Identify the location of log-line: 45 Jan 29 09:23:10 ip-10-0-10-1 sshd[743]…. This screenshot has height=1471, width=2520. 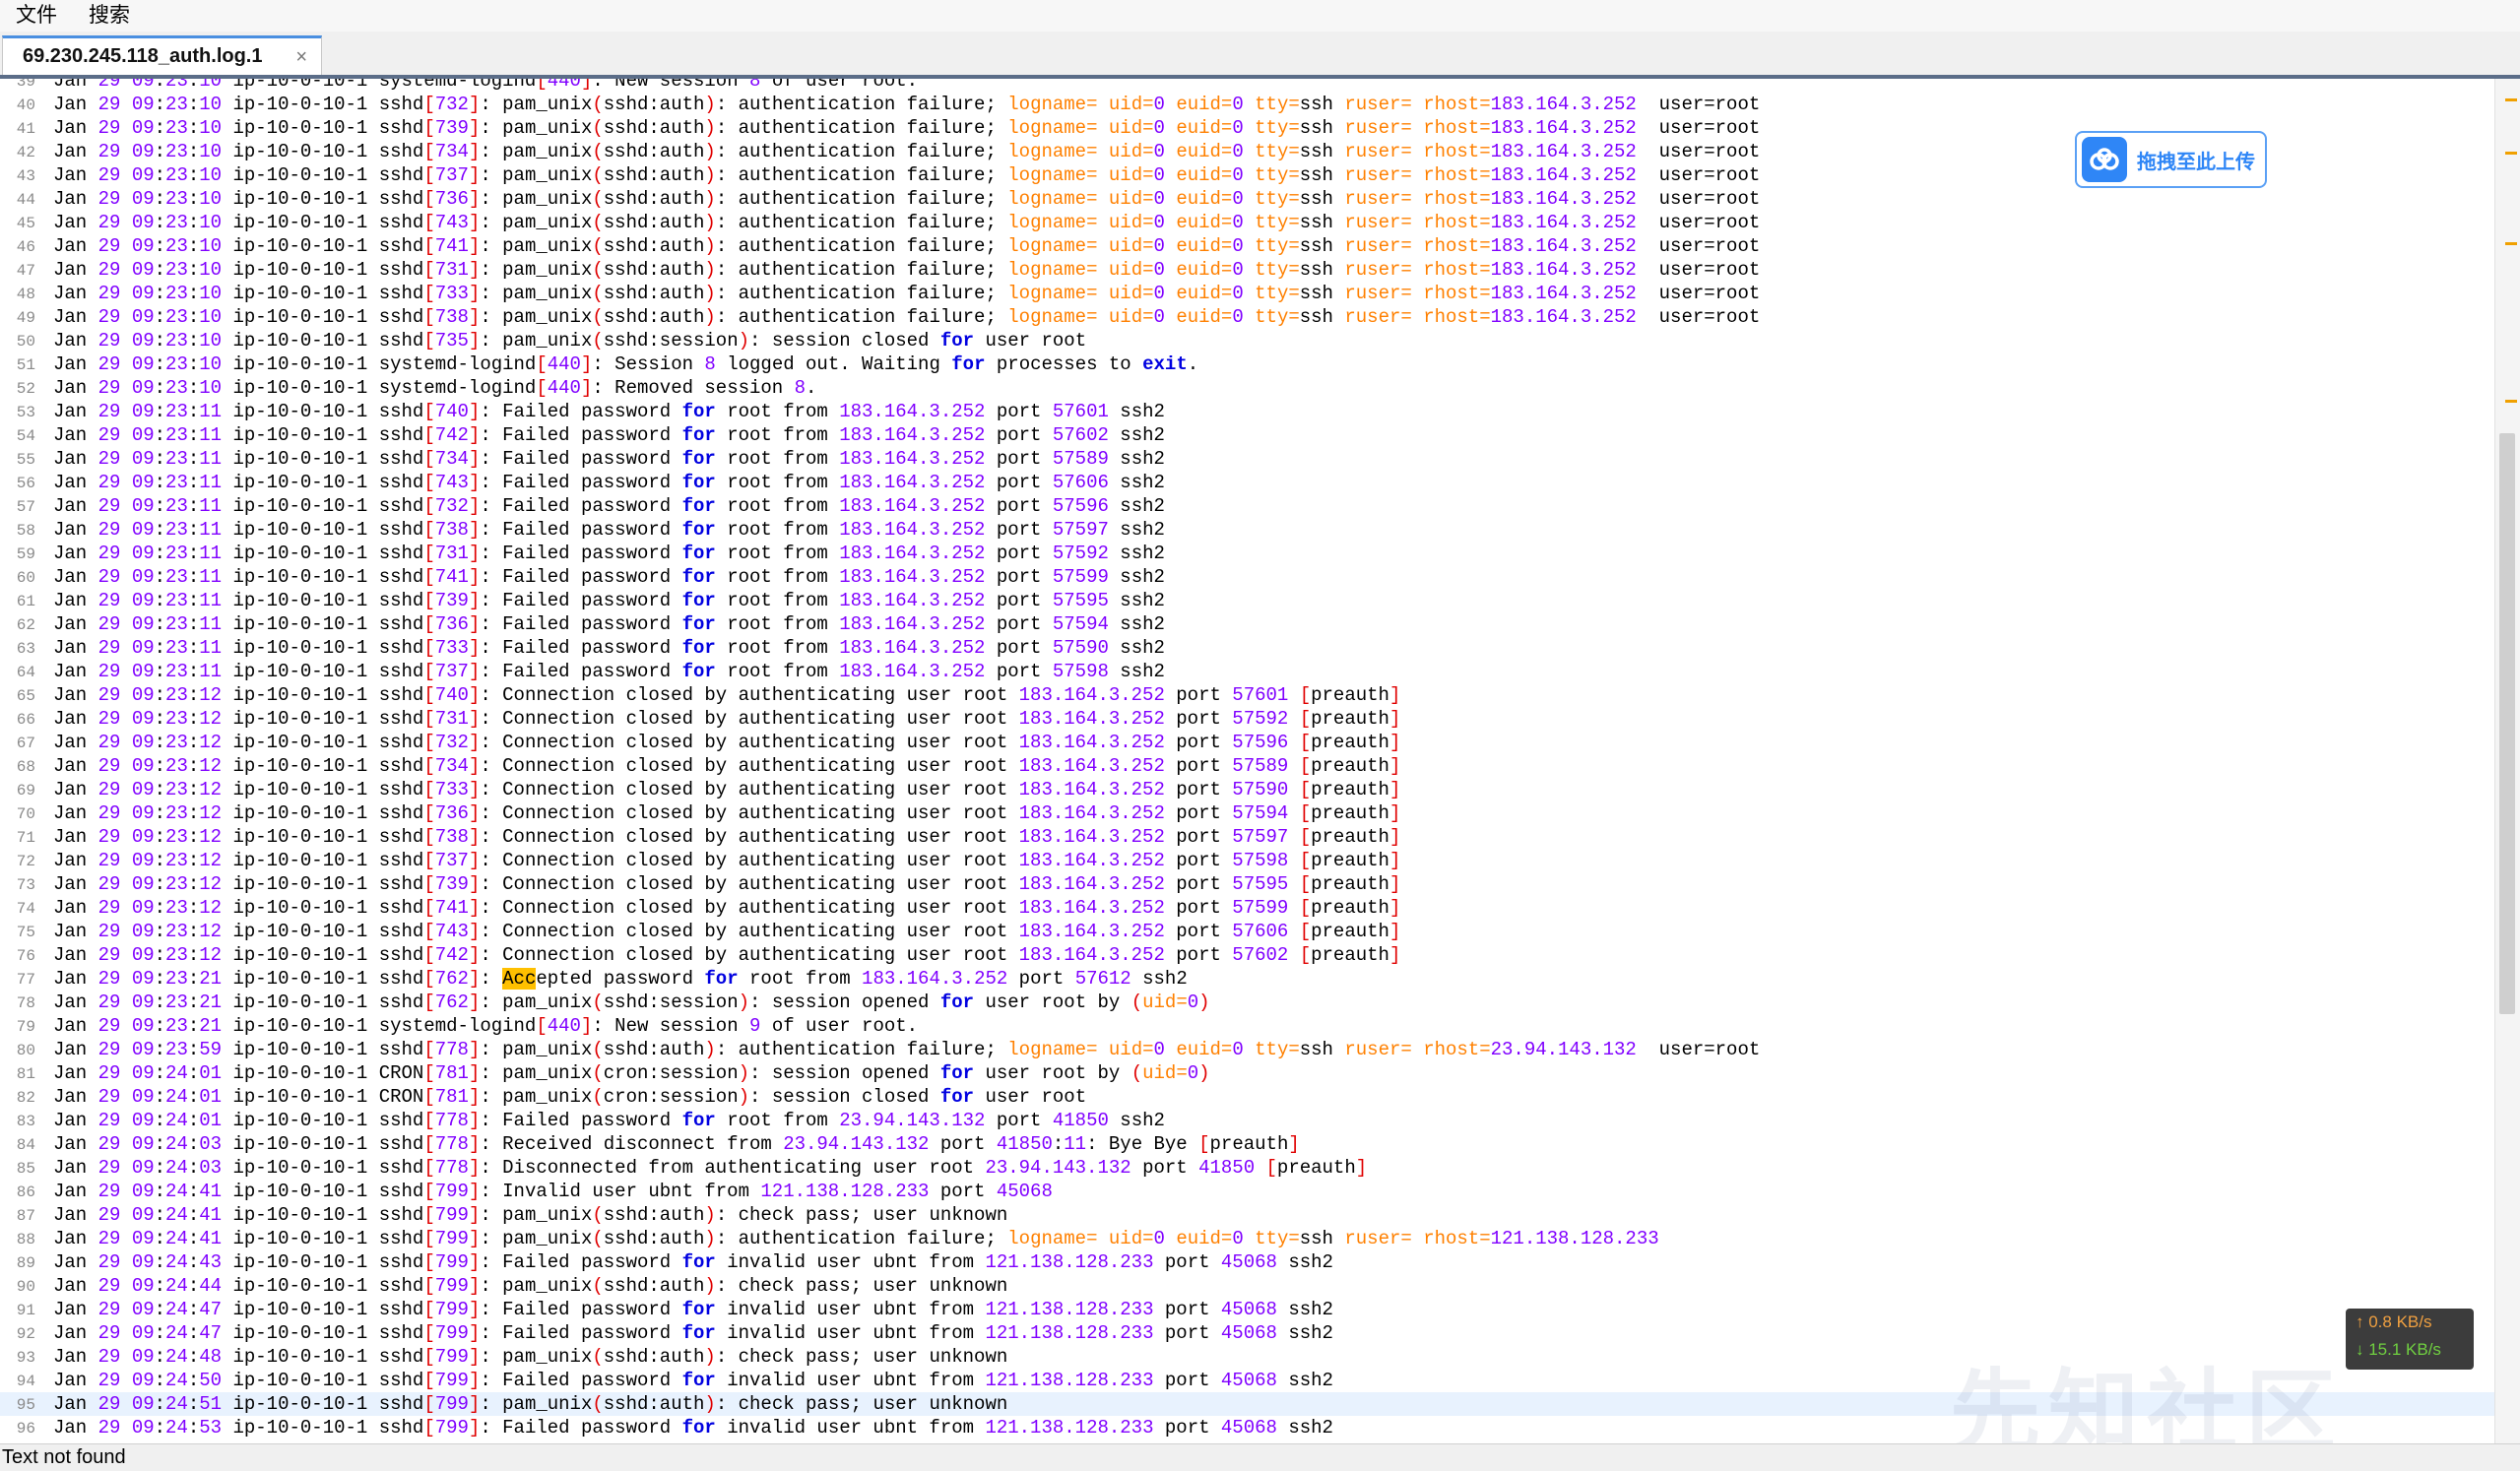
(1247, 222).